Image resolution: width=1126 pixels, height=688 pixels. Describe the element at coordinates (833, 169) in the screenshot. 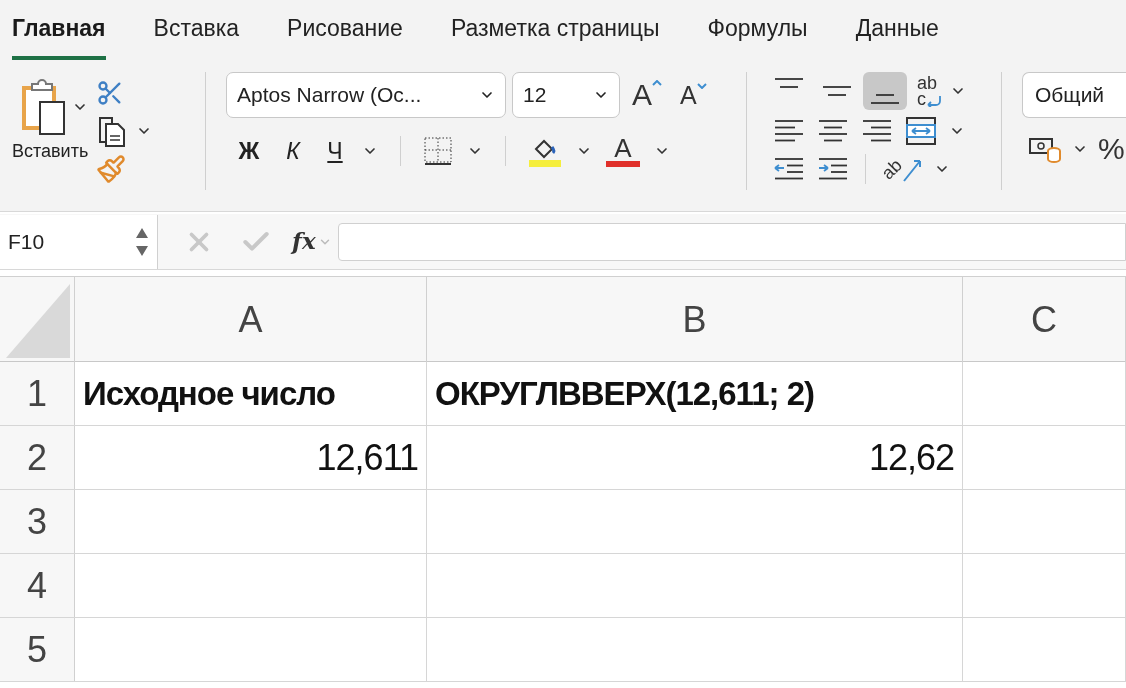

I see `increase-indent-icon` at that location.